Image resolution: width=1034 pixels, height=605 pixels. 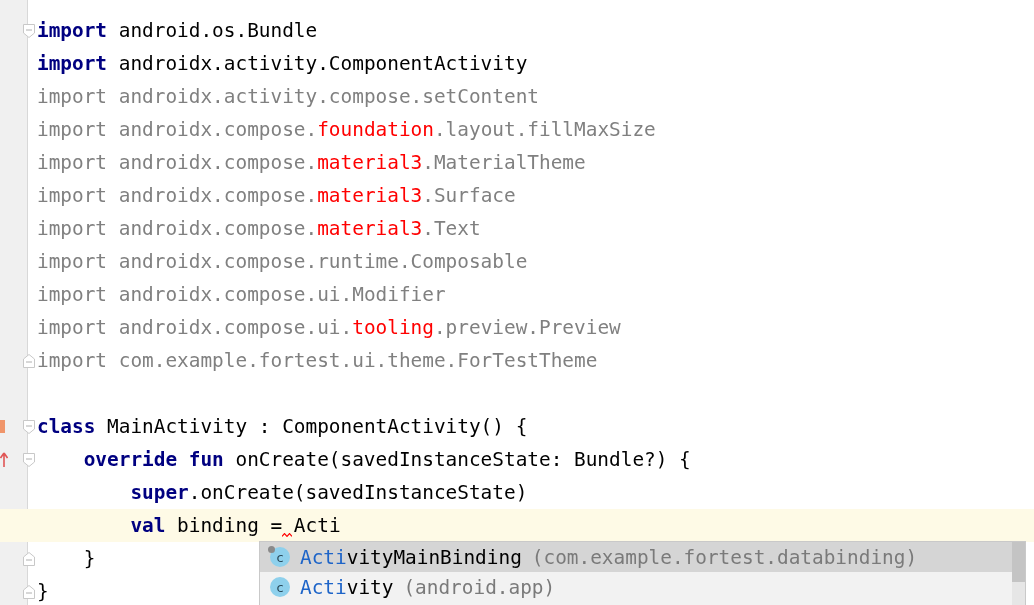 I want to click on unused-code-text: import androidx.compose.runtime.Composable, so click(x=282, y=262).